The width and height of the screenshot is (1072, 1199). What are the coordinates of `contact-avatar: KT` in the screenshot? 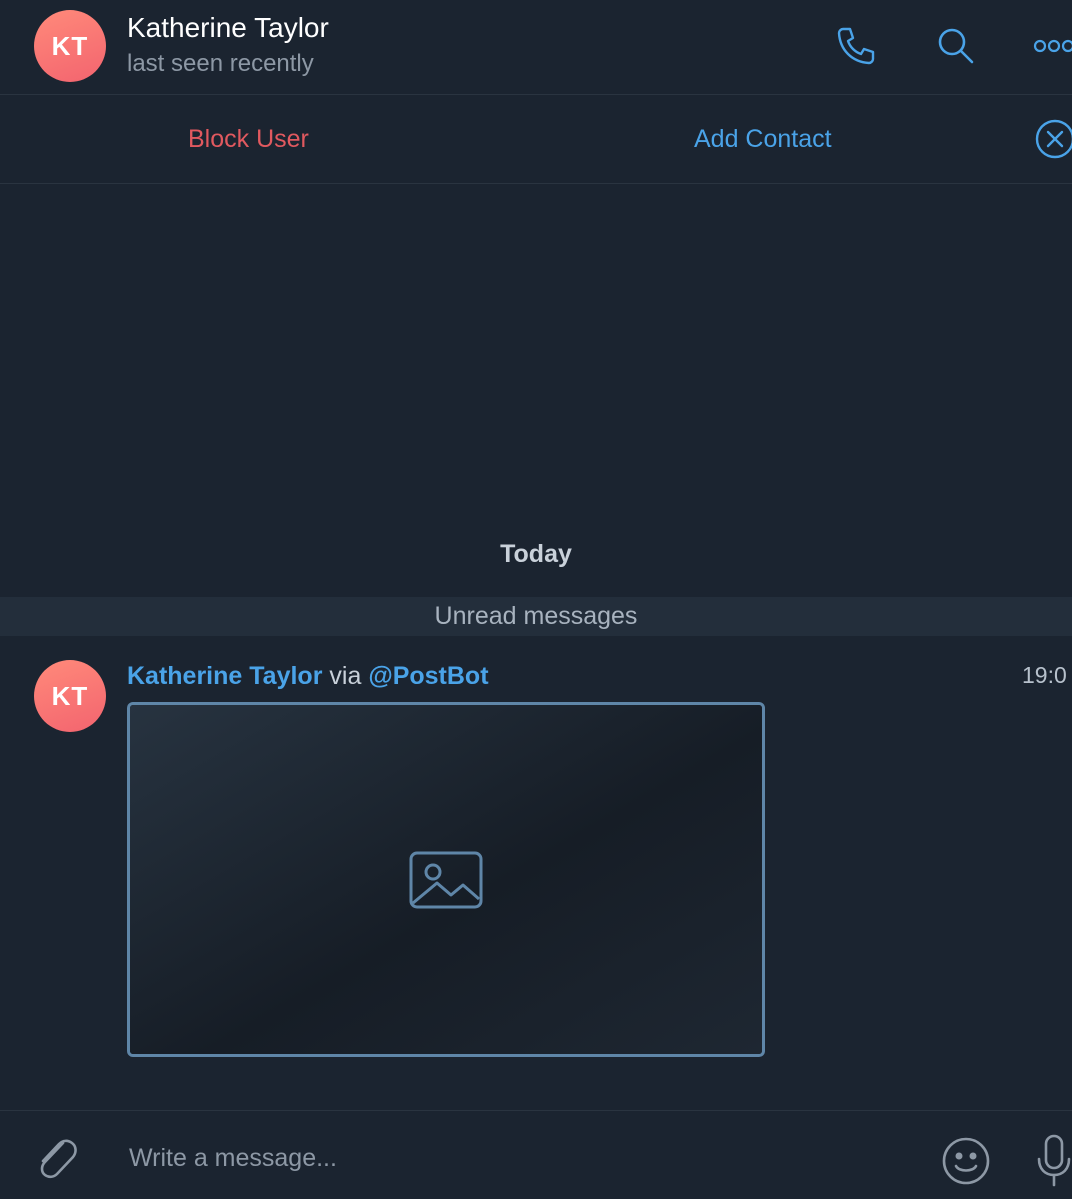 It's located at (70, 46).